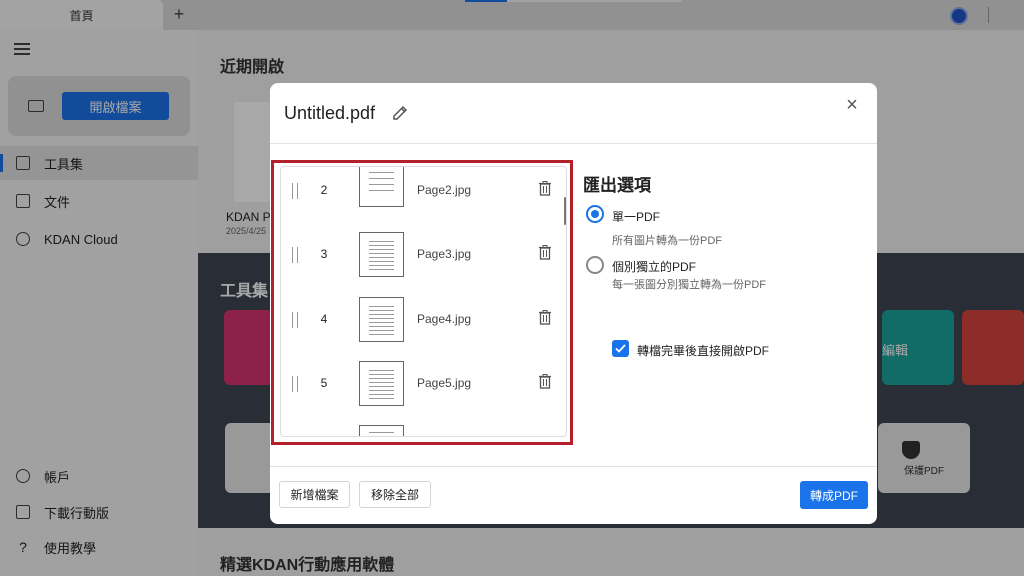 This screenshot has width=1024, height=576. I want to click on file-row-number: 3, so click(324, 254).